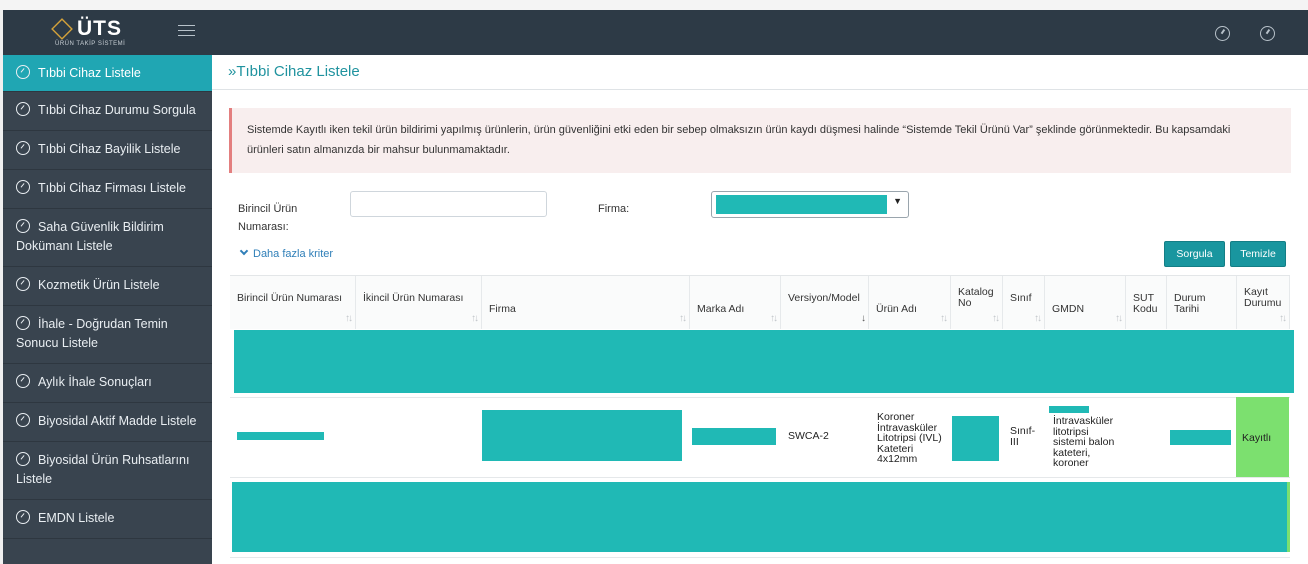 This screenshot has height=564, width=1308. Describe the element at coordinates (977, 302) in the screenshot. I see `column-header-catalog-no: Katalog No ↑↓` at that location.